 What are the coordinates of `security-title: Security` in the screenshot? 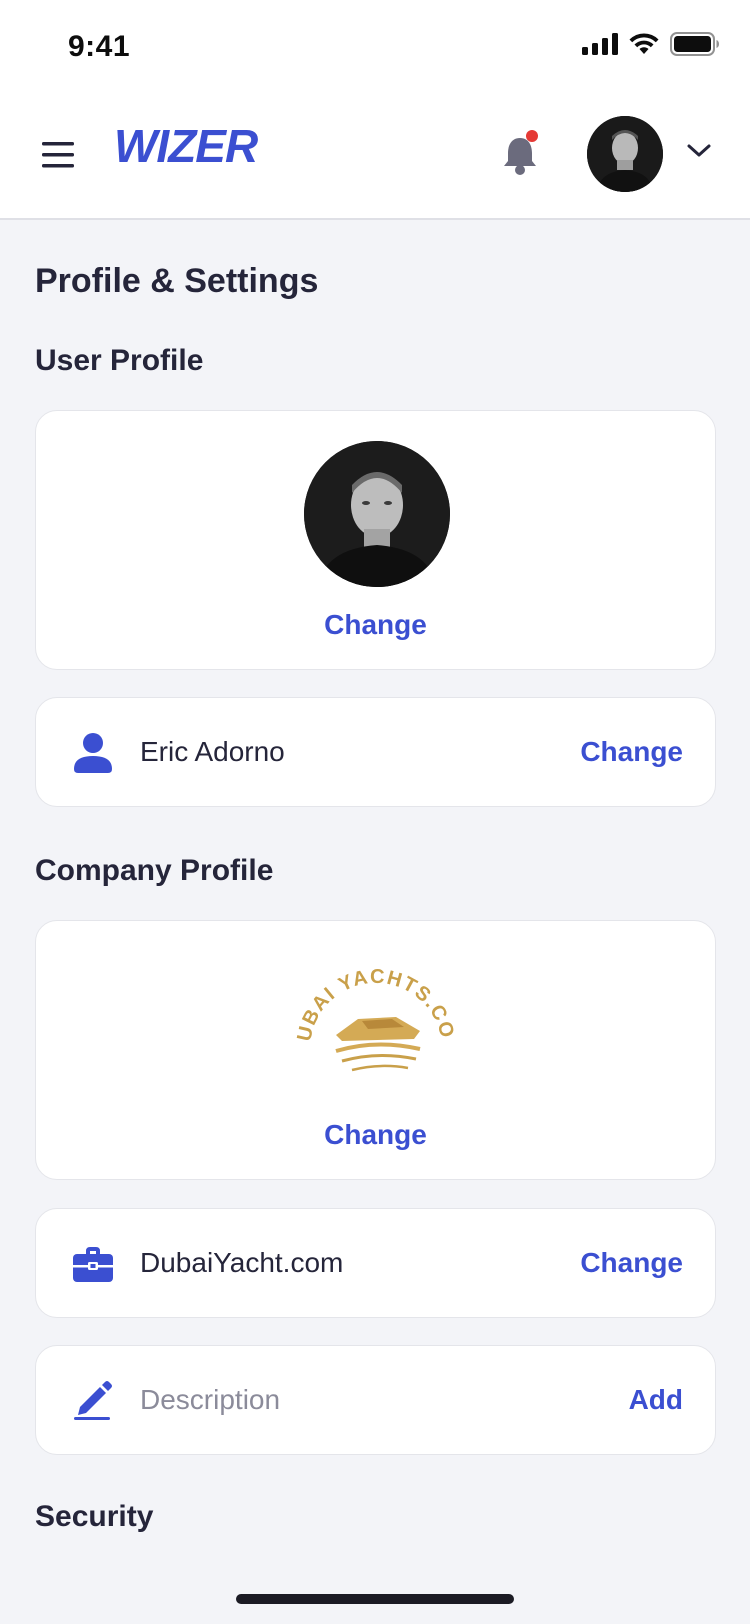 It's located at (94, 1516).